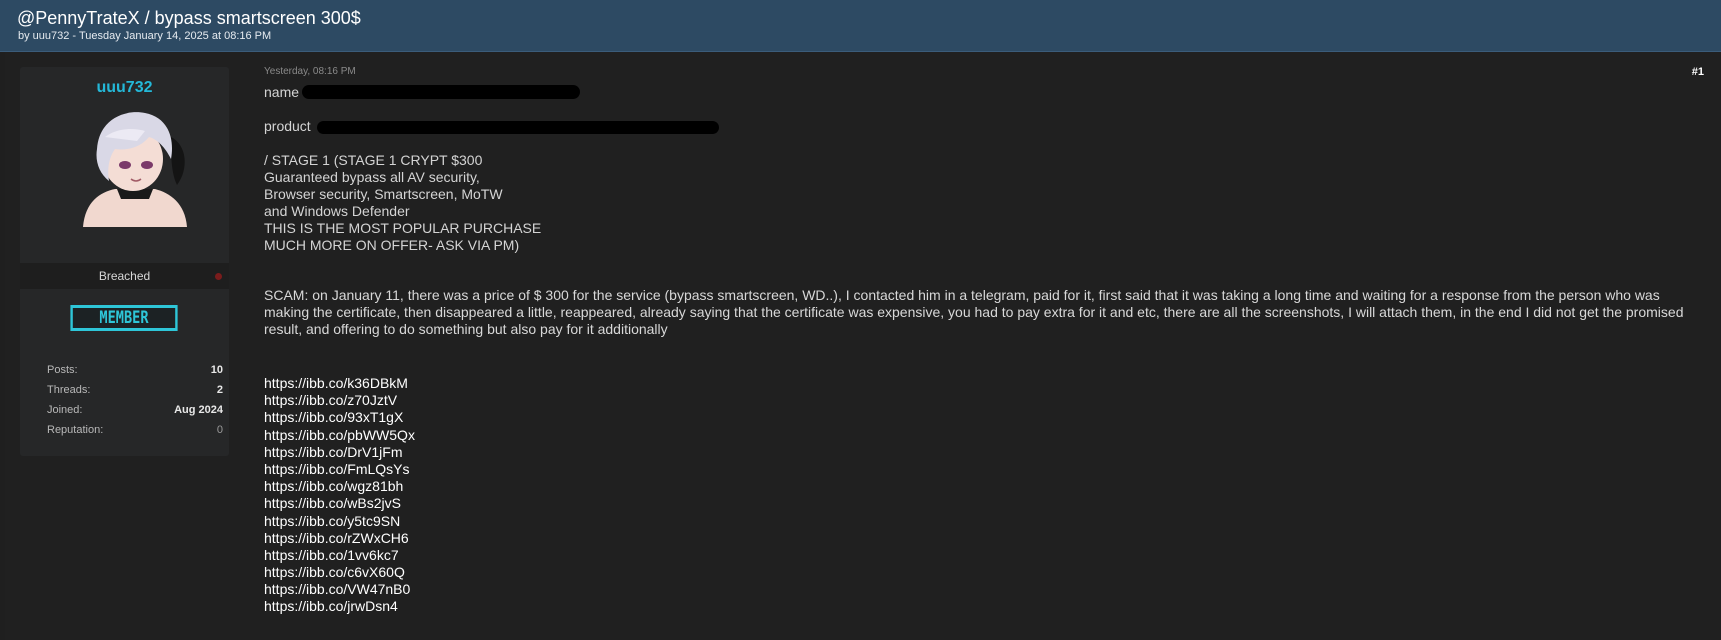  Describe the element at coordinates (339, 589) in the screenshot. I see `screenshot-link: https://ibb.co/VW47nB0` at that location.